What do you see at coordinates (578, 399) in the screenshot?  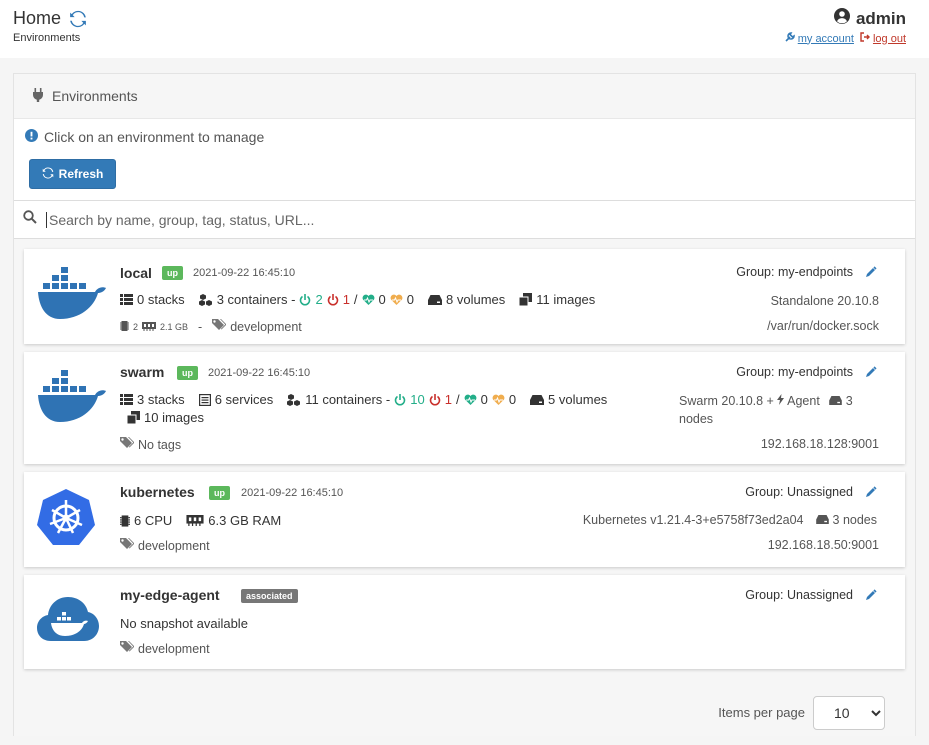 I see `volumes-count: 5 volumes` at bounding box center [578, 399].